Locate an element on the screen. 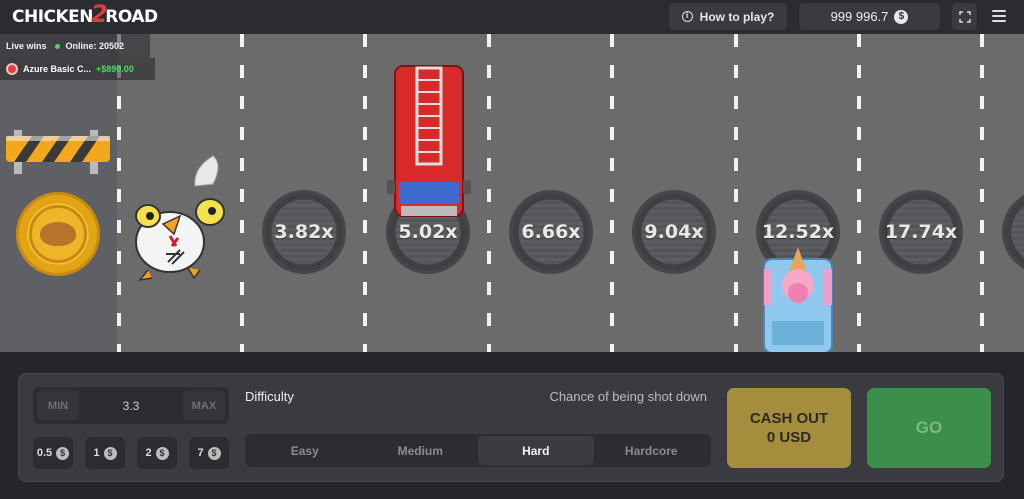  min-bet-button: MIN is located at coordinates (58, 405).